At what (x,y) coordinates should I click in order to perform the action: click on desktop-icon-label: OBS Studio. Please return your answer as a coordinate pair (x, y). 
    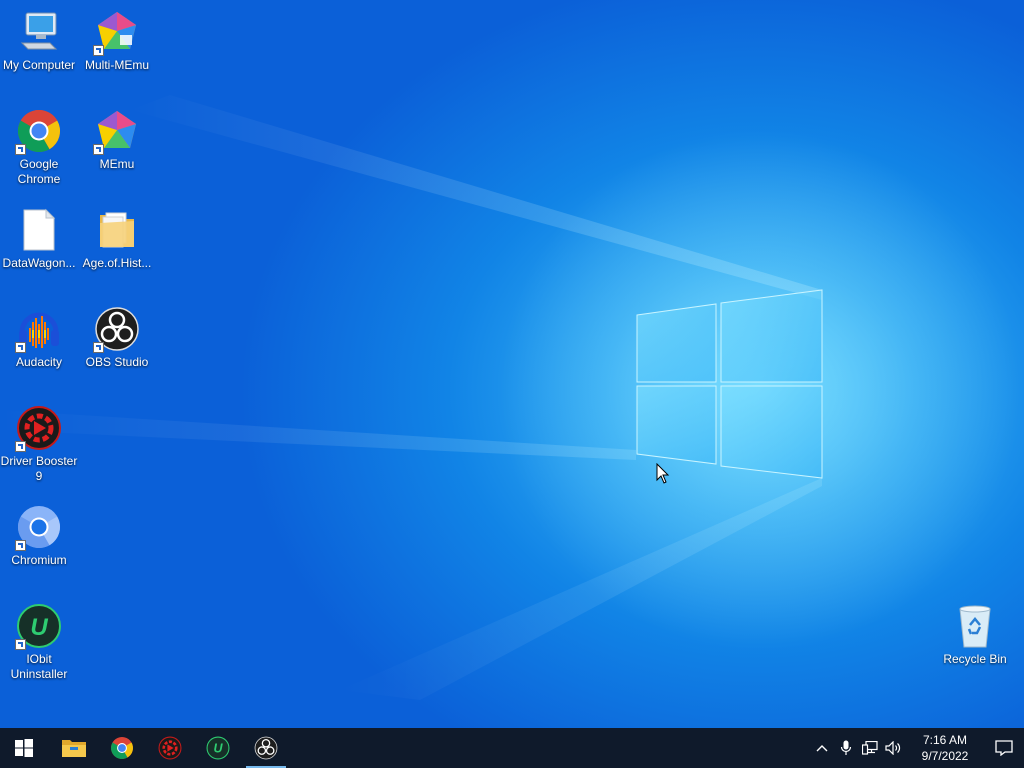
    Looking at the image, I should click on (117, 362).